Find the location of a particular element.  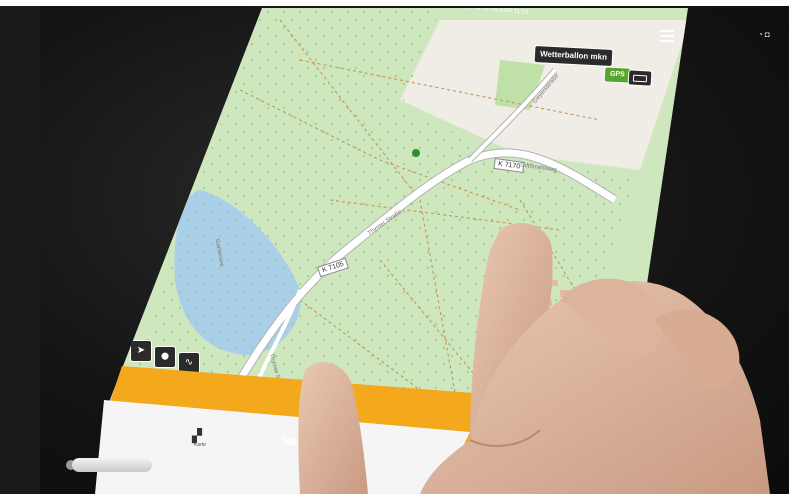

thumb is located at coordinates (333, 428).